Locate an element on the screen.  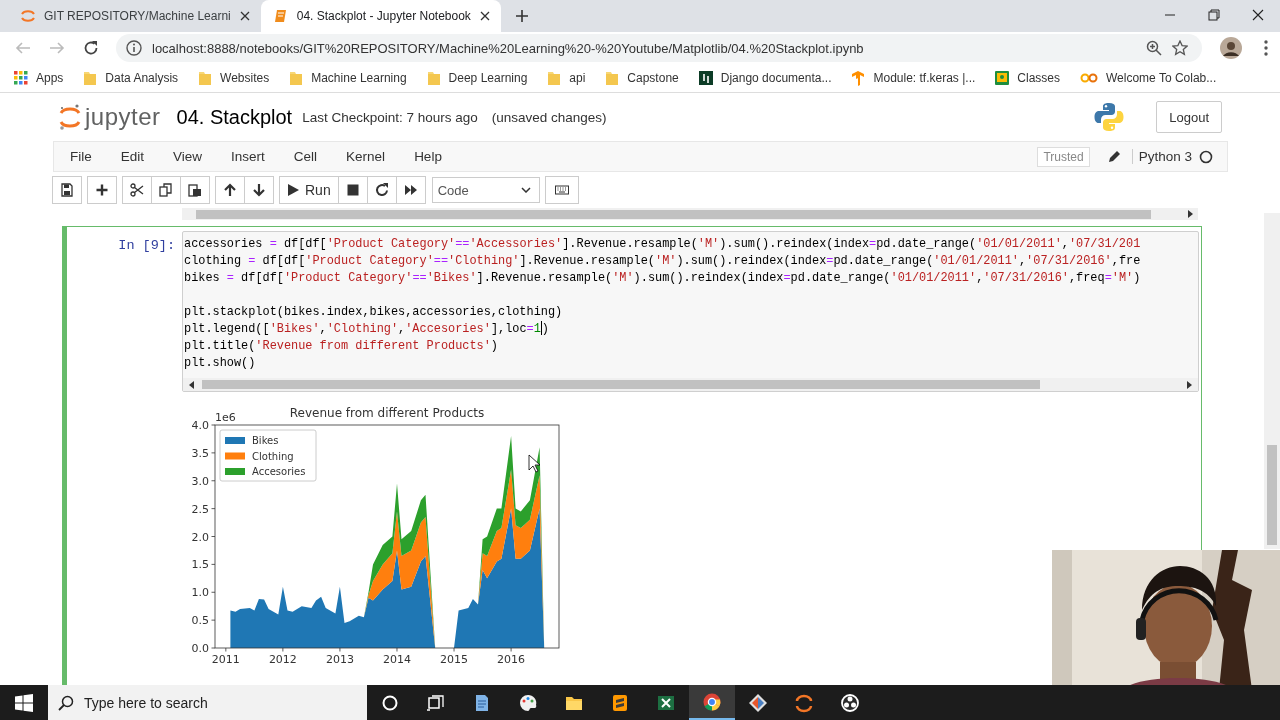
autosave-status: (unsaved changes) is located at coordinates (549, 117).